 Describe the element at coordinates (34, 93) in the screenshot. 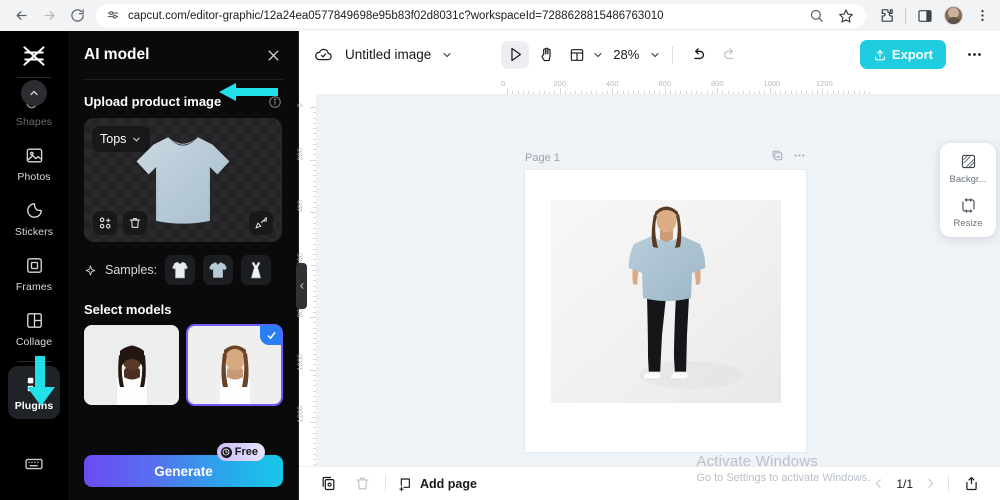

I see `rail-scroll-up-button` at that location.